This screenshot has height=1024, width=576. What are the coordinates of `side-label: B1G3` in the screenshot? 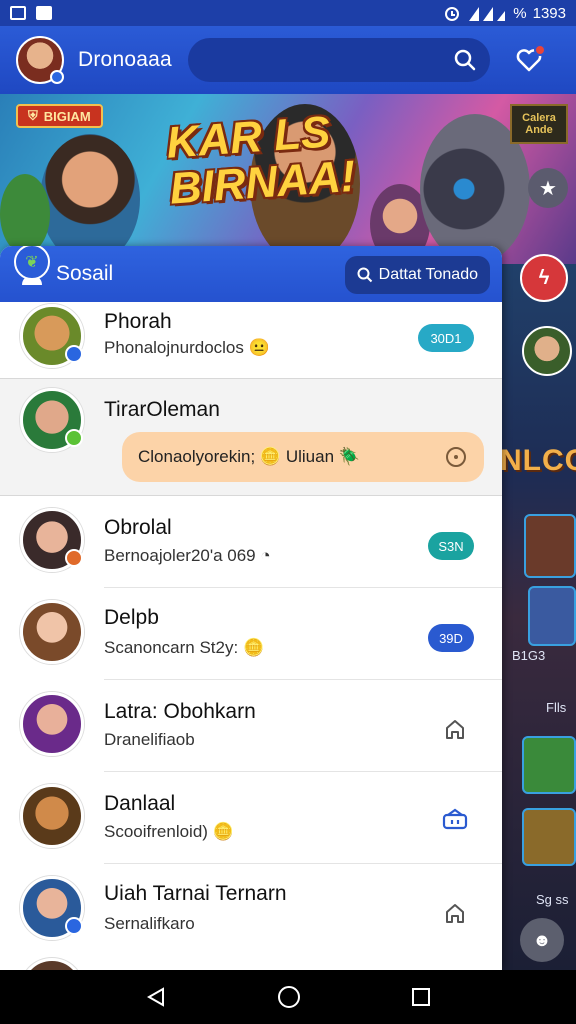 It's located at (529, 655).